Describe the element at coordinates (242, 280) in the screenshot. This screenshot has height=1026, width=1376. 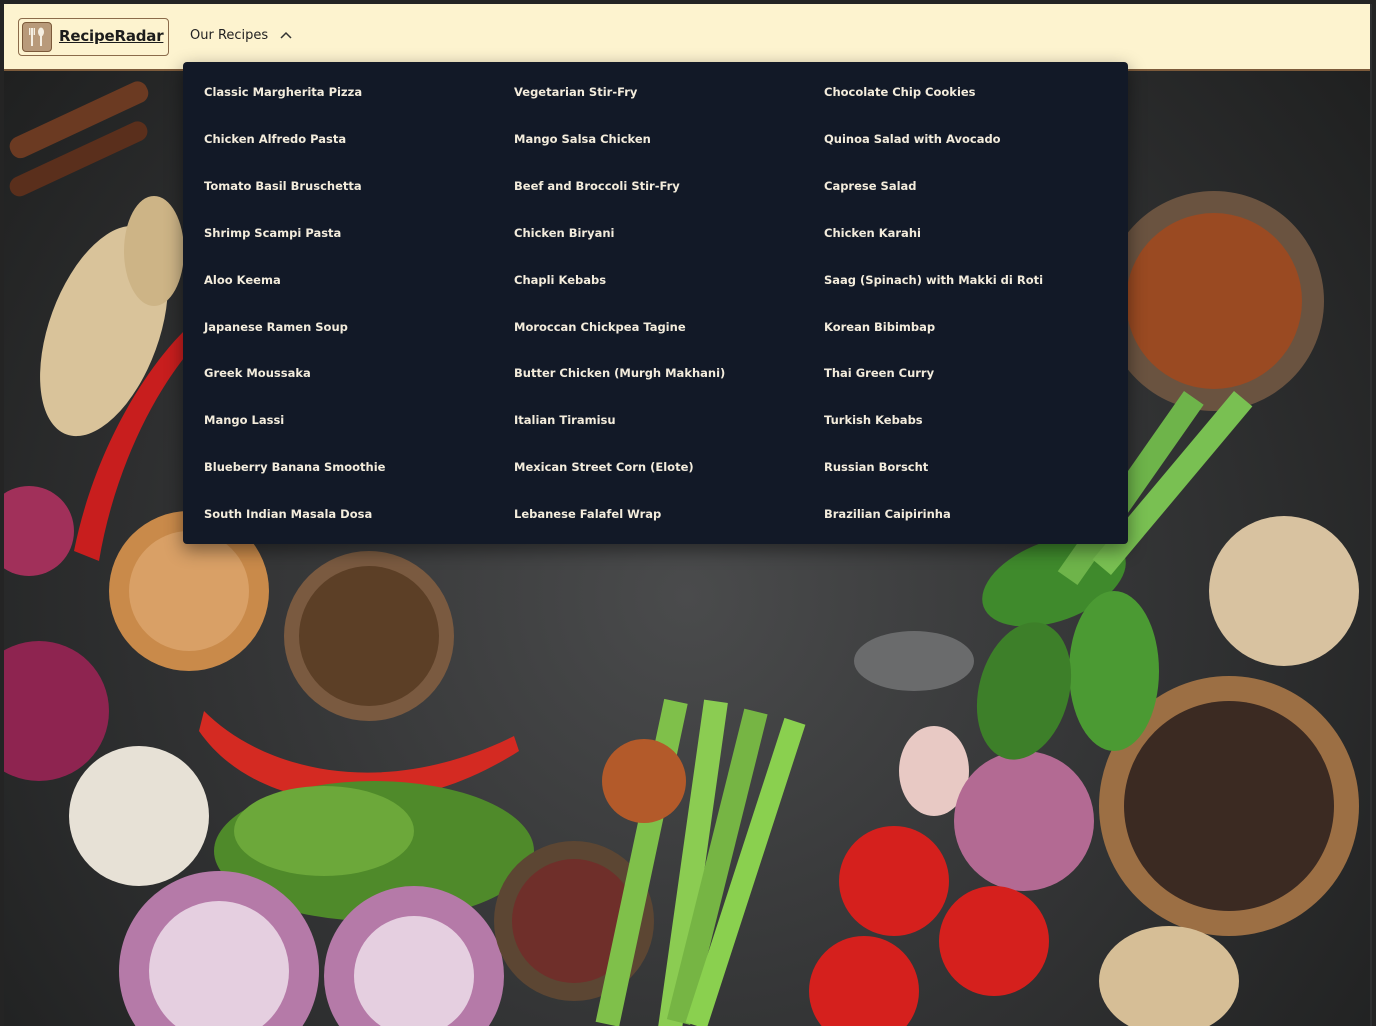
I see `recipe-menu-item: Aloo Keema` at that location.